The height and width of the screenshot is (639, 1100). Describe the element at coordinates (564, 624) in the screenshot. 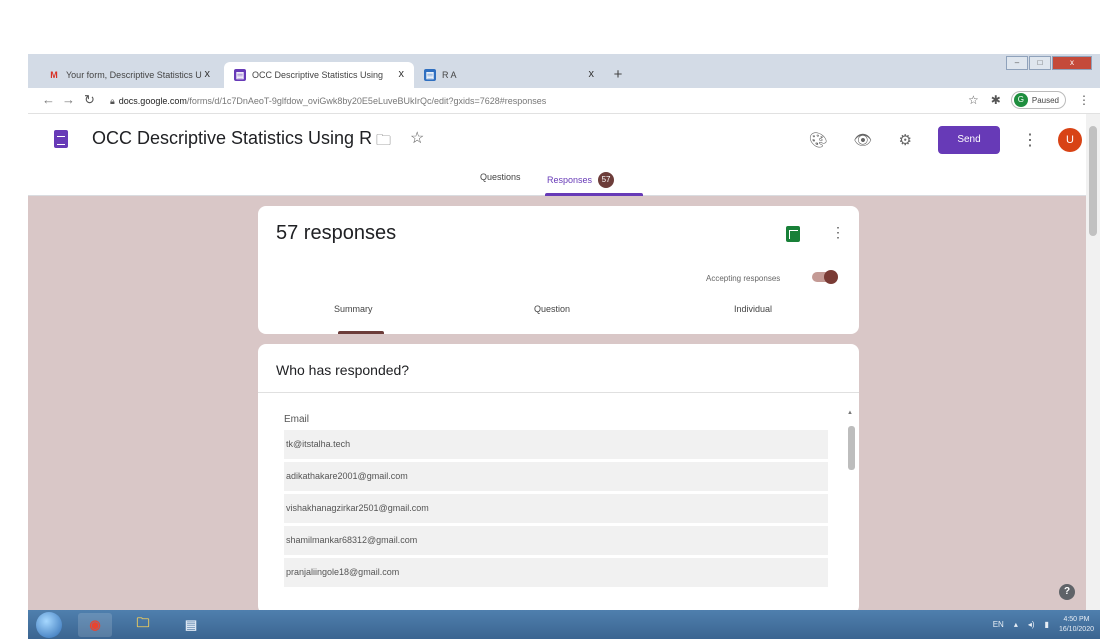

I see `windows-taskbar: ◉ 🗀︎ ▤ EN ▴ ◂) ▮ 4:50 PM 16/10/2020` at that location.